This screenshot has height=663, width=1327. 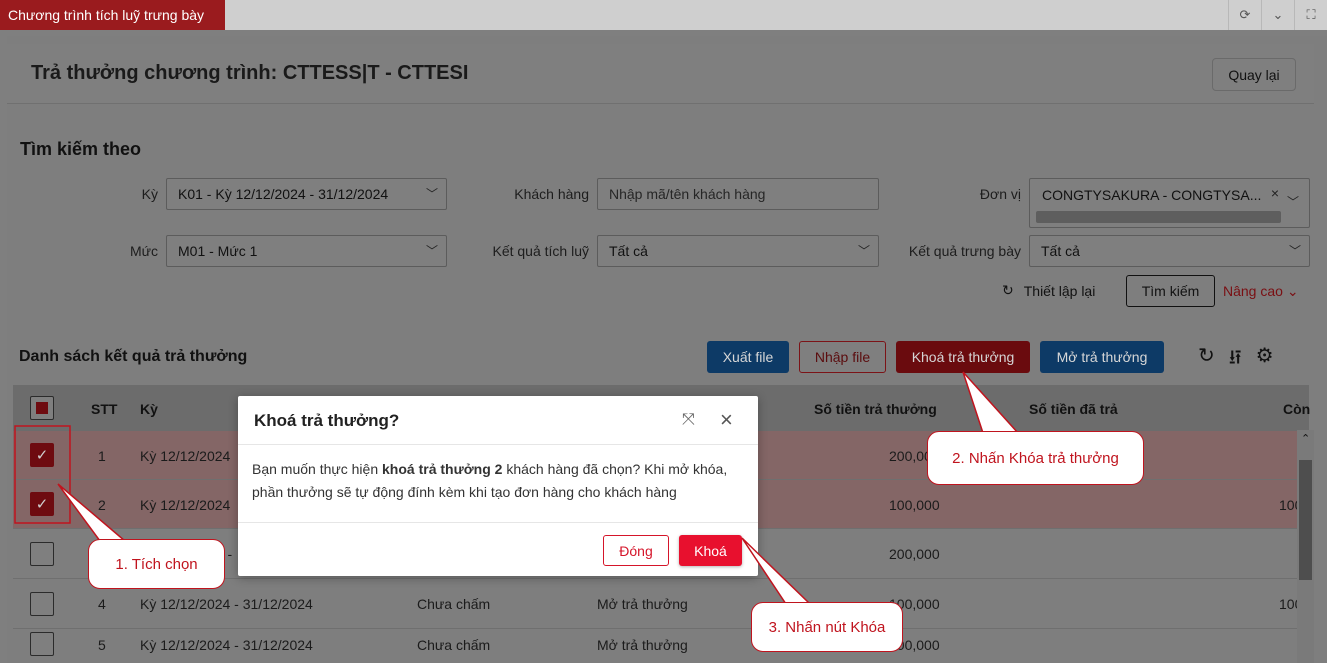 What do you see at coordinates (102, 645) in the screenshot?
I see `row-stt: 5` at bounding box center [102, 645].